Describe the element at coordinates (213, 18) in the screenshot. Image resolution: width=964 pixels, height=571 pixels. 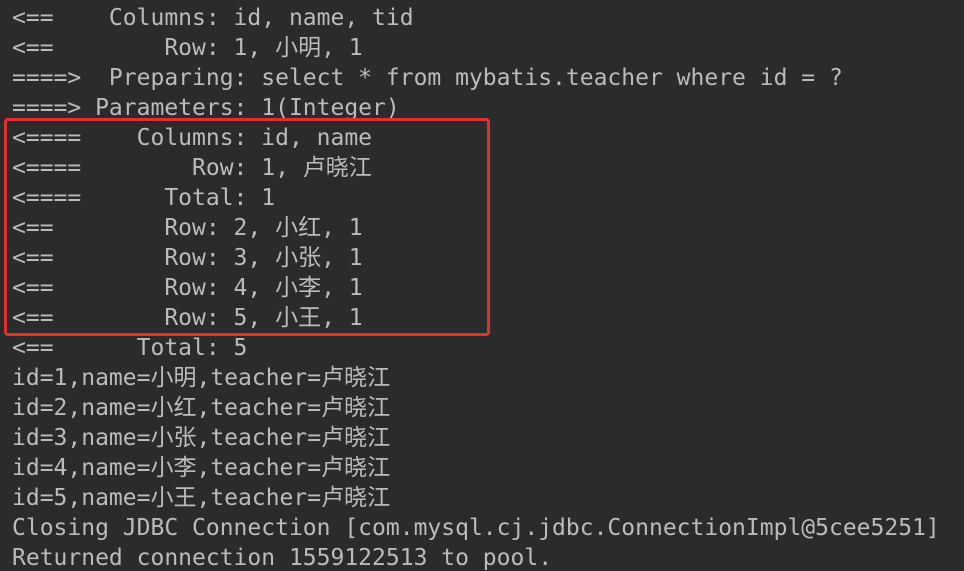
I see `log-line: <== Columns: id, name, tid` at that location.